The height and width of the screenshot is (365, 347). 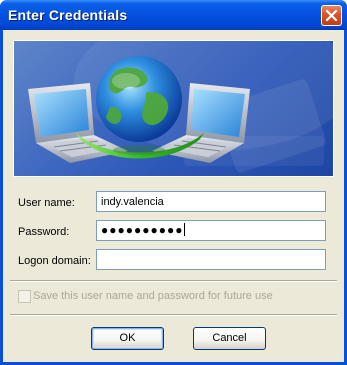 What do you see at coordinates (54, 261) in the screenshot?
I see `logon-domain-label: Logon domain:` at bounding box center [54, 261].